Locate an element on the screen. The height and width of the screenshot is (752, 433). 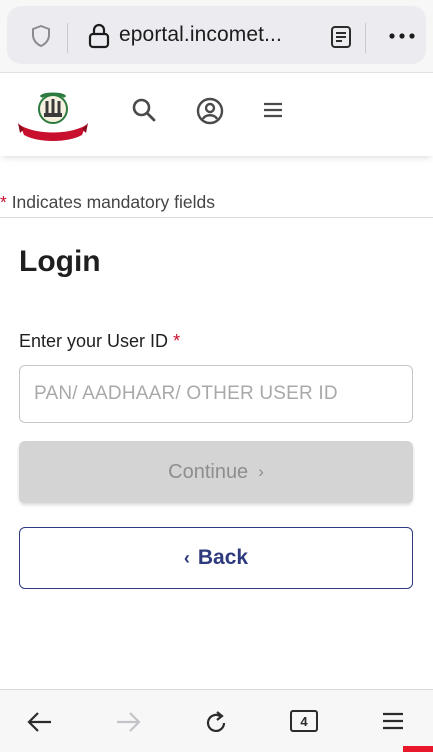
forward-arrow-icon is located at coordinates (129, 722).